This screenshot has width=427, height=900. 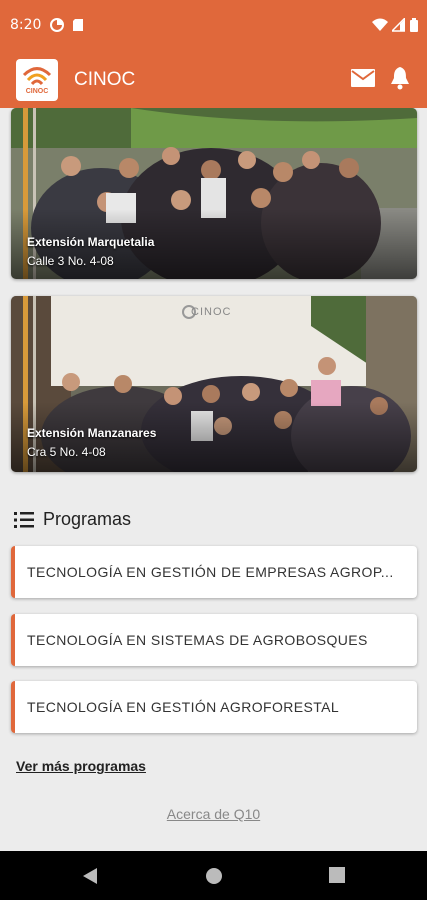 I want to click on recents-icon, so click(x=337, y=875).